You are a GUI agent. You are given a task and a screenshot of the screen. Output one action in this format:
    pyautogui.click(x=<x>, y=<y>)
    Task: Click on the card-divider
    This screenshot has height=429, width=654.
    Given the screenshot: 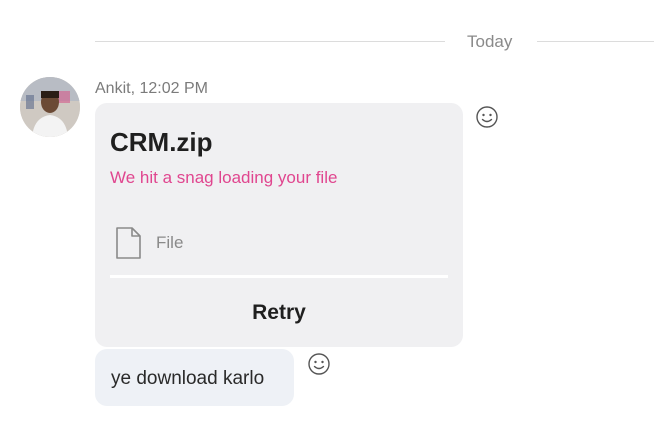 What is the action you would take?
    pyautogui.click(x=279, y=276)
    